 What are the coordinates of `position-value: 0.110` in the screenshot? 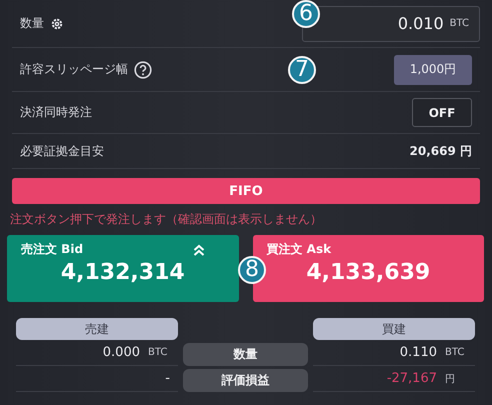 It's located at (418, 352).